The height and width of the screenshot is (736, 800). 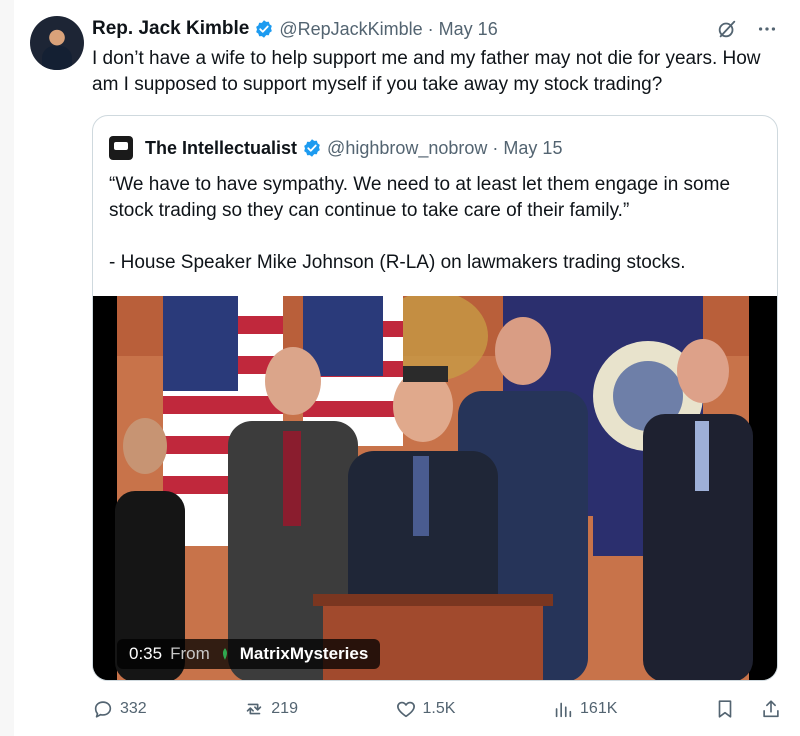 I want to click on tweet-header: Rep. Jack Kimble @RepJackKimble · May 16, so click(x=295, y=29).